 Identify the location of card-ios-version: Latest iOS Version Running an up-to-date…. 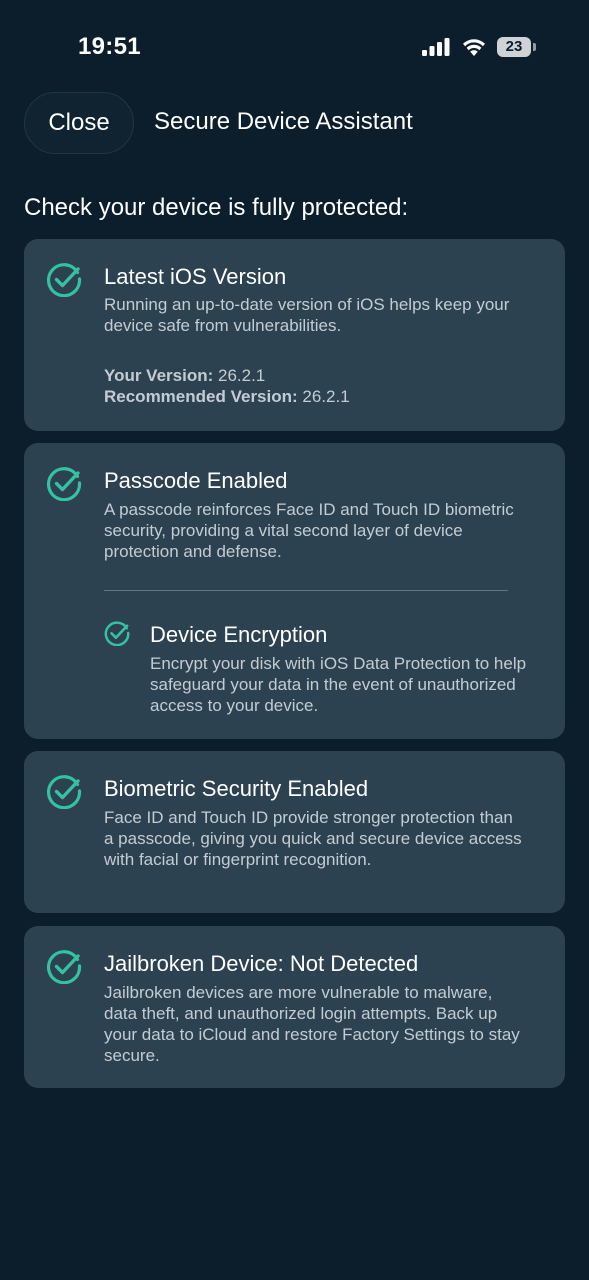
(294, 335).